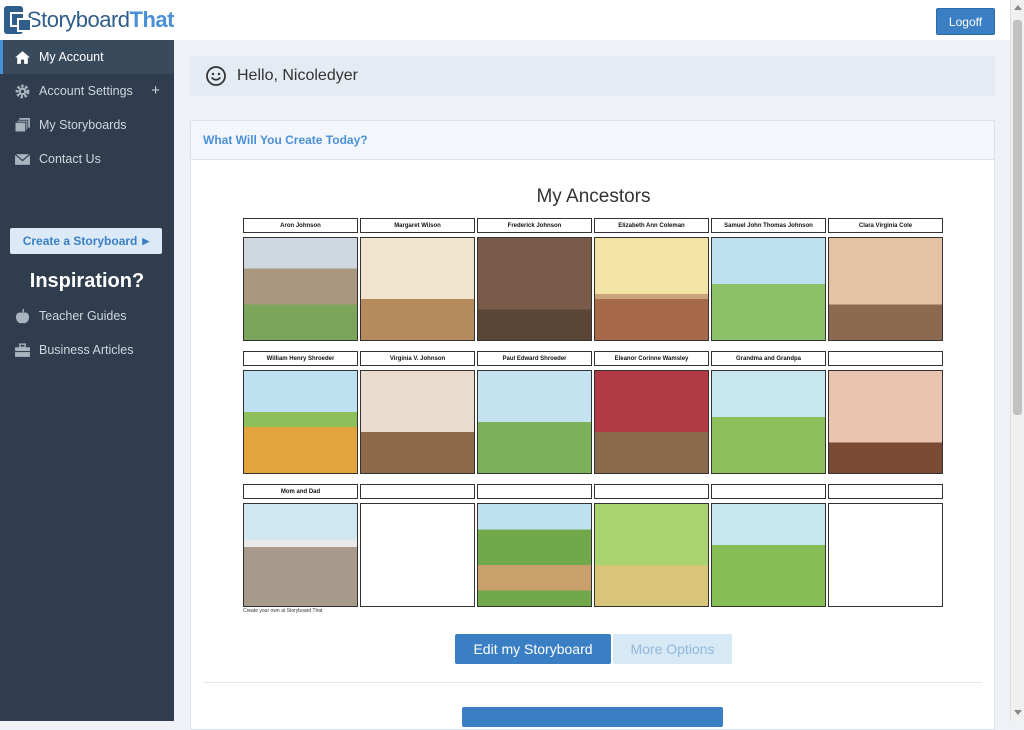  Describe the element at coordinates (22, 349) in the screenshot. I see `briefcase-icon` at that location.